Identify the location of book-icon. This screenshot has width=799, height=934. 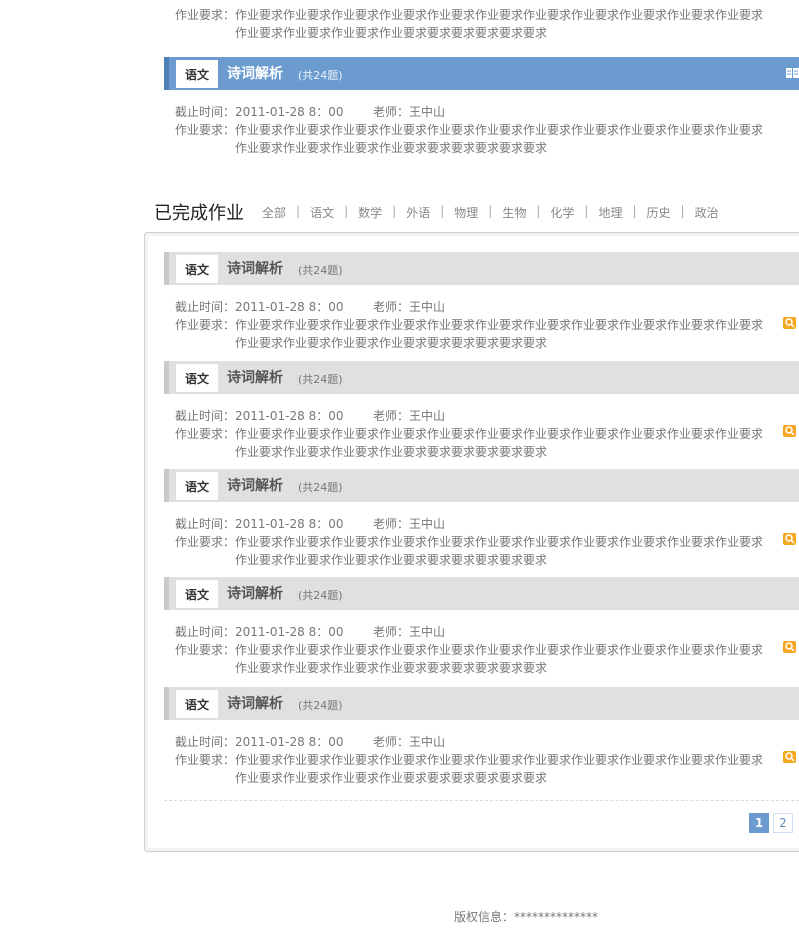
(792, 73).